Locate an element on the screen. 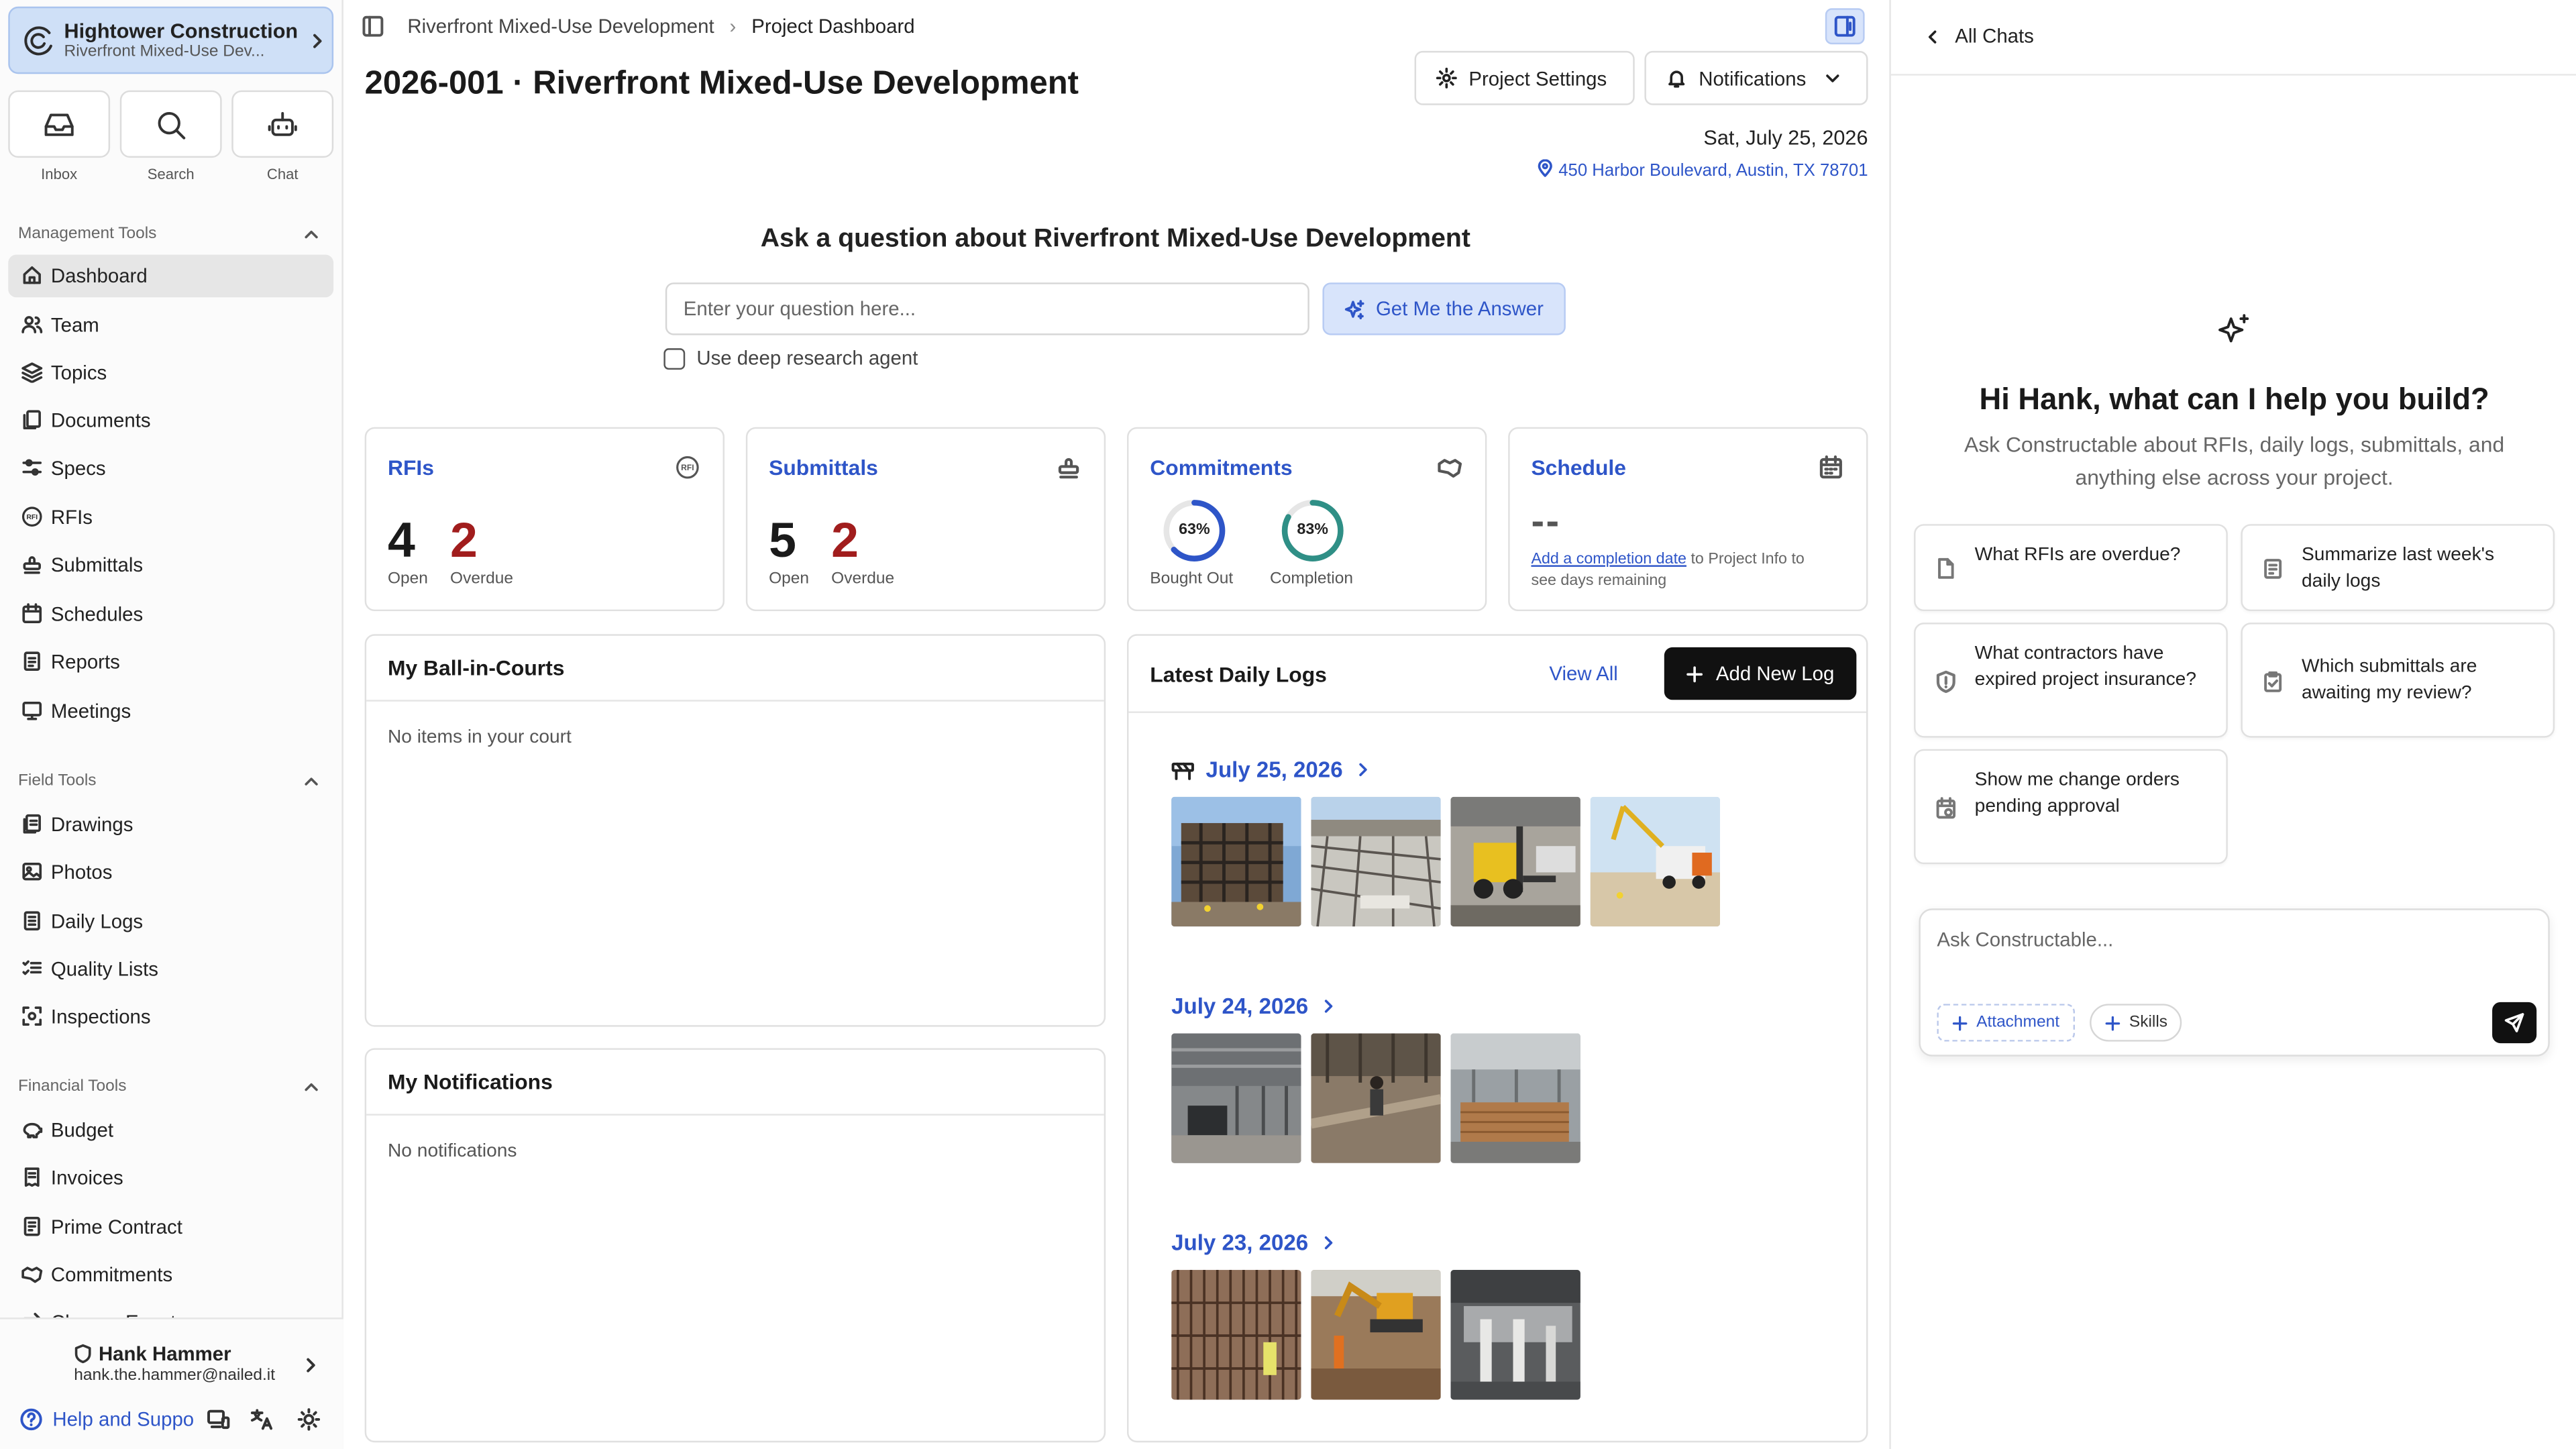 The image size is (2576, 1449). log-photo-worker-floor is located at coordinates (1376, 1098).